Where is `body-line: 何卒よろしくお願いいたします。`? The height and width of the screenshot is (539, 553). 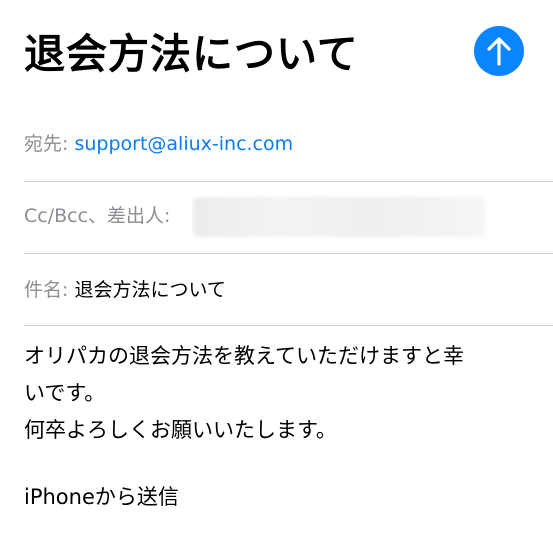
body-line: 何卒よろしくお願いいたします。 is located at coordinates (180, 430).